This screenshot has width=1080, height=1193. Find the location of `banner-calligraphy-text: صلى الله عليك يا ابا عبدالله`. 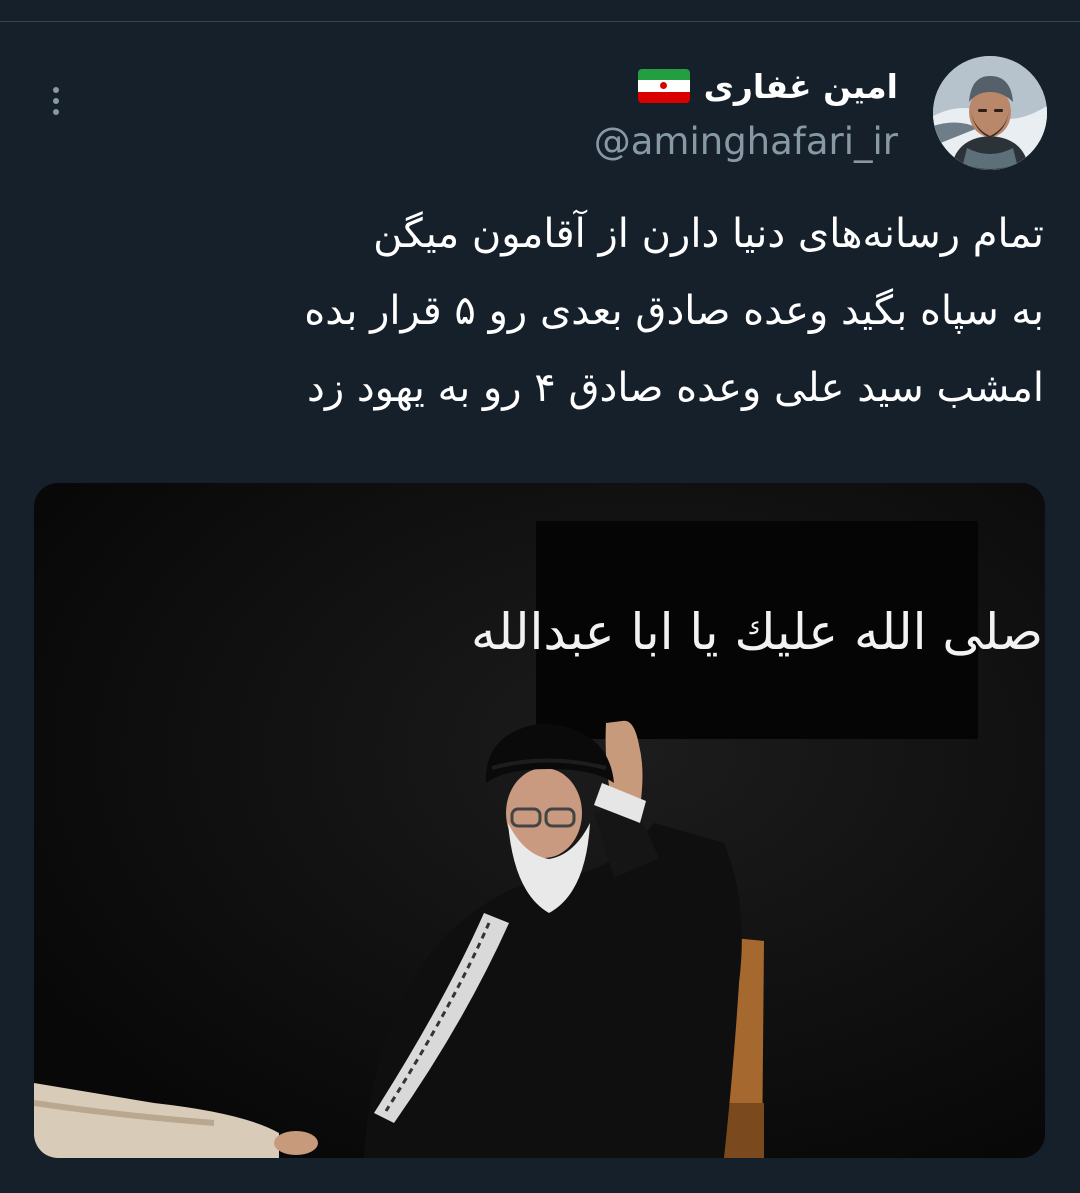

banner-calligraphy-text: صلى الله عليك يا ابا عبدالله is located at coordinates (757, 632).